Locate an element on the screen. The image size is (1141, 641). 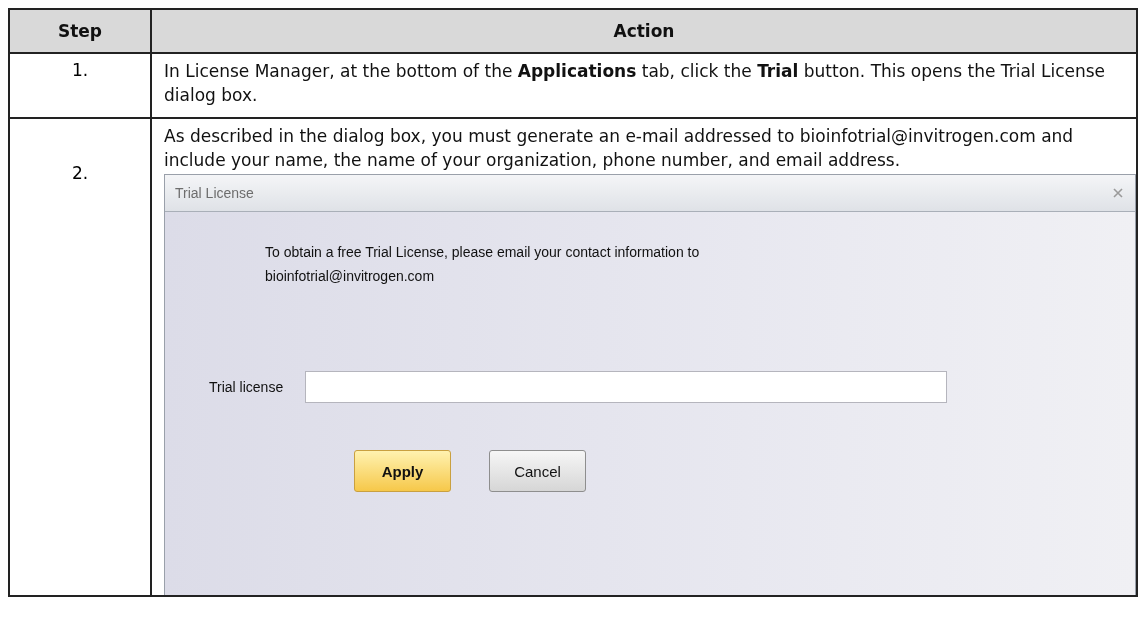
dialog-button: Cancel is located at coordinates (537, 471).